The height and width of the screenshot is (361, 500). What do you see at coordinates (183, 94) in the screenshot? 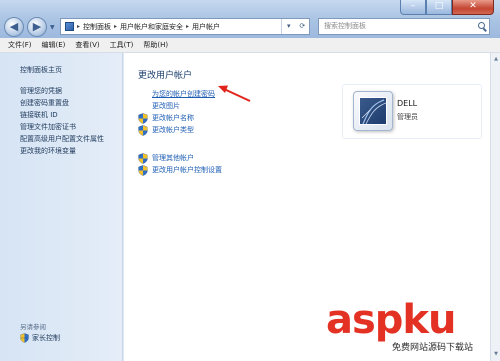
I see `create-password-label: 为您的帐户创建密码` at bounding box center [183, 94].